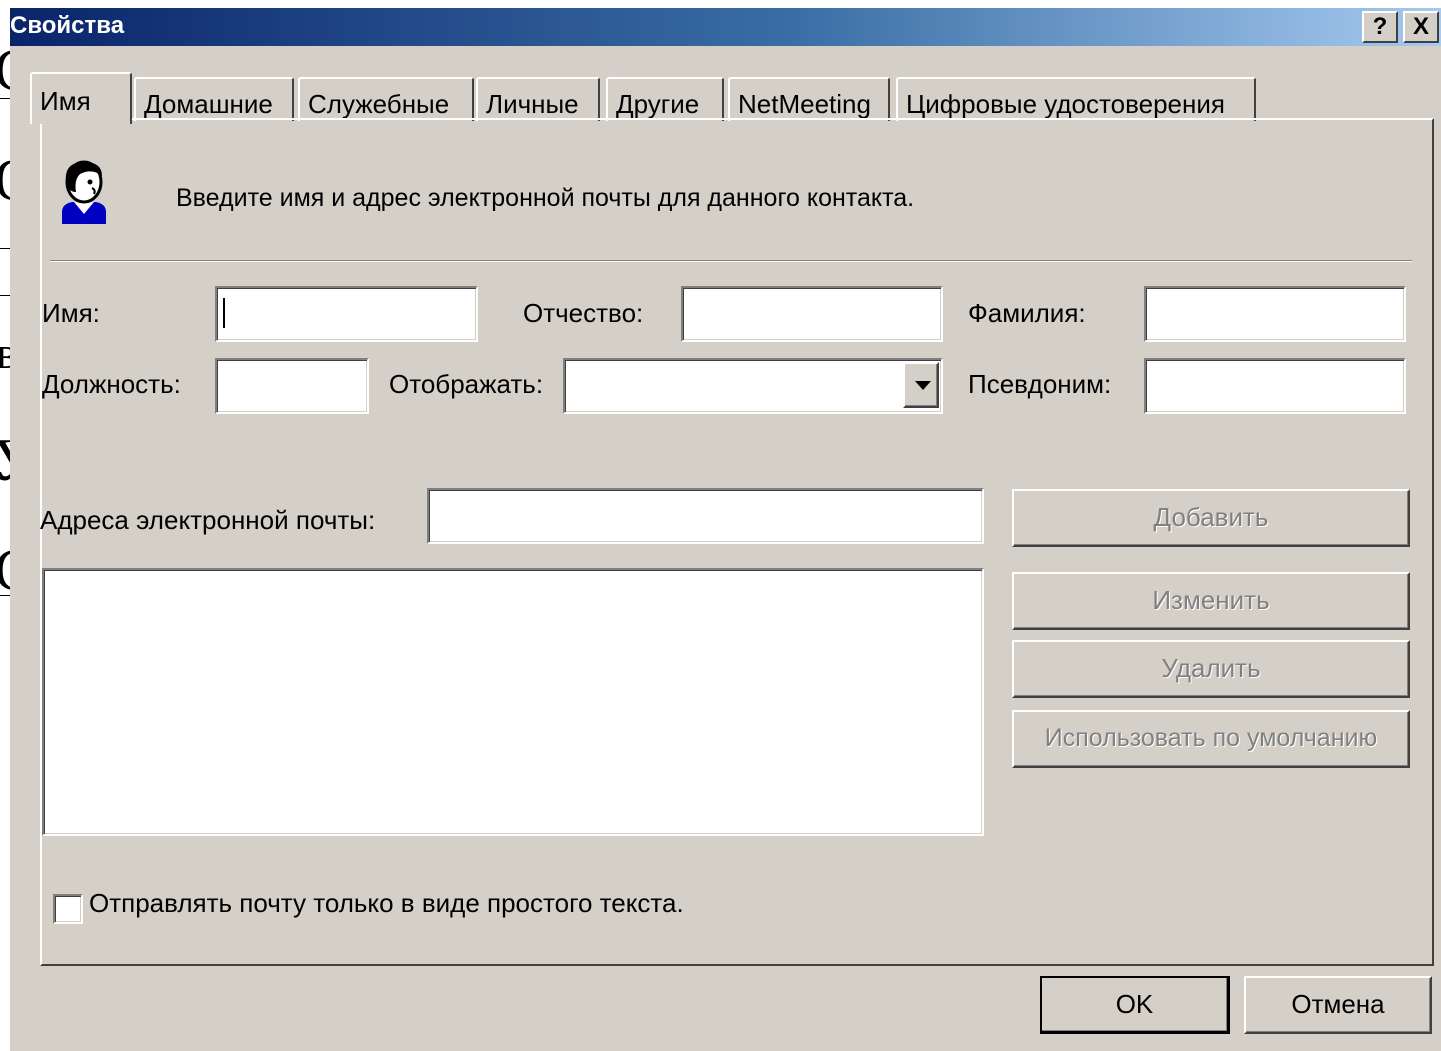 Image resolution: width=1441 pixels, height=1051 pixels. I want to click on nickname-input, so click(1275, 386).